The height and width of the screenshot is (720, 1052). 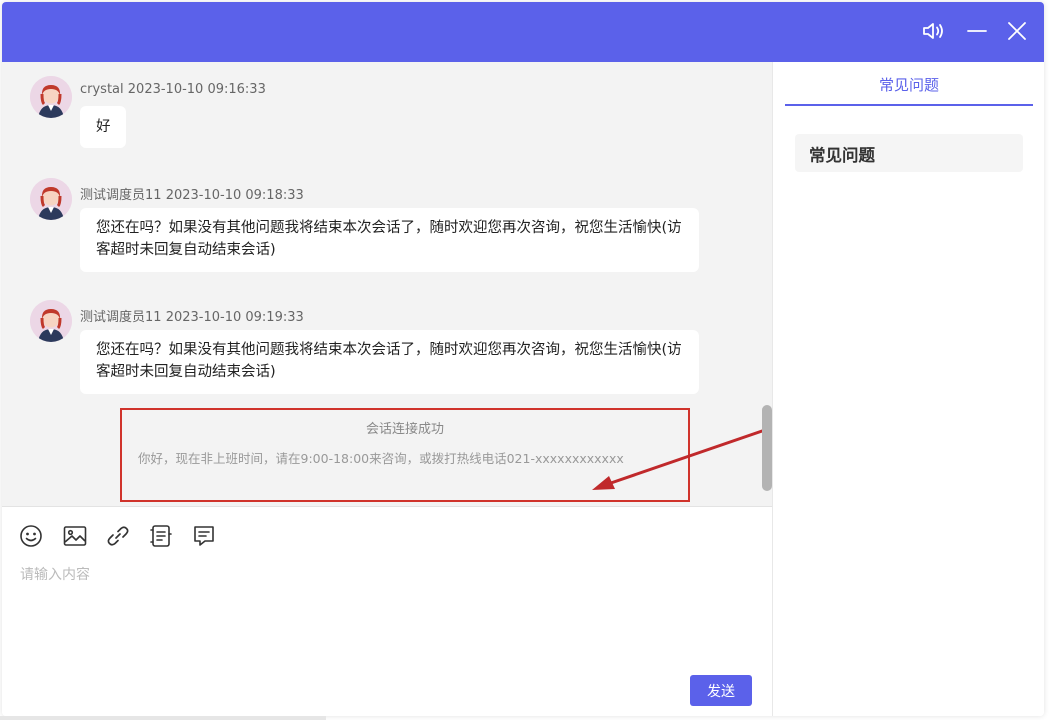 What do you see at coordinates (161, 536) in the screenshot?
I see `list-icon` at bounding box center [161, 536].